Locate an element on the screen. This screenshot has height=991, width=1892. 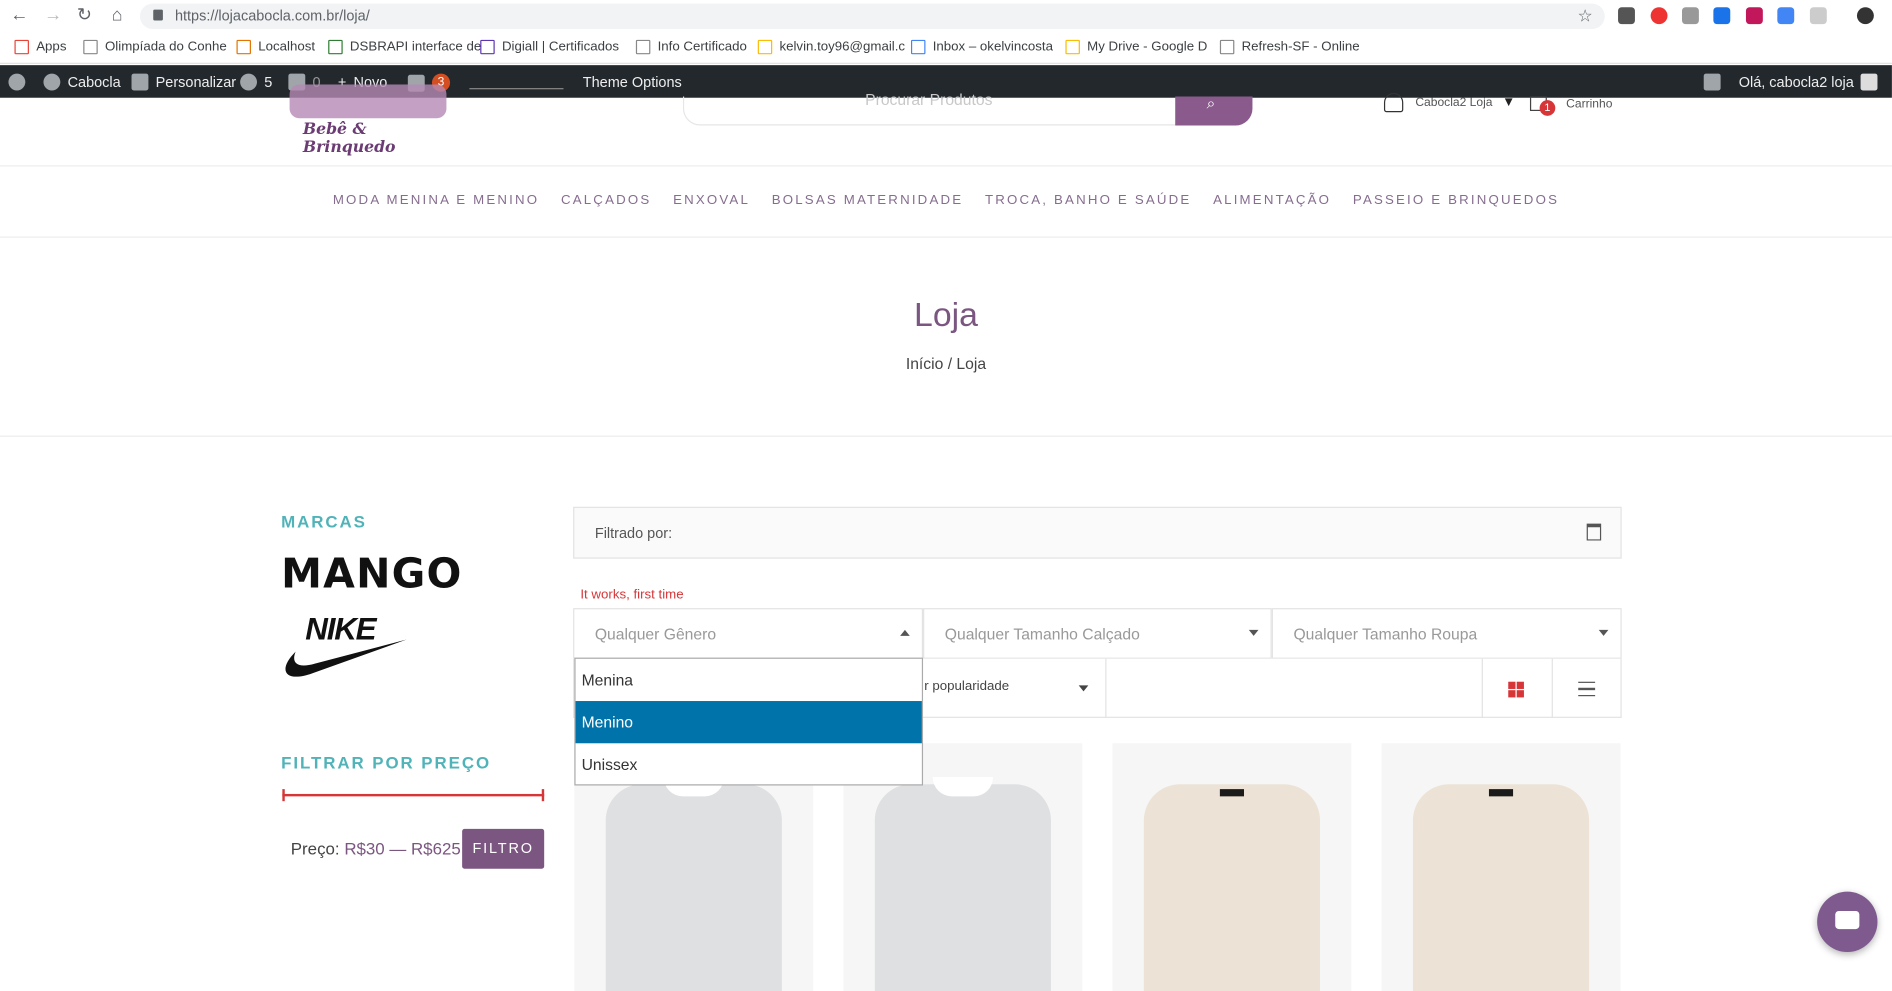
bookmark-item: Localhost is located at coordinates (276, 47).